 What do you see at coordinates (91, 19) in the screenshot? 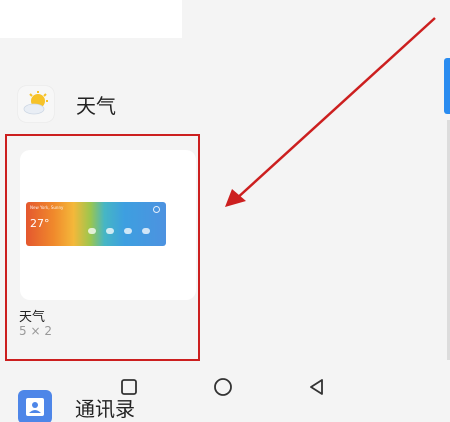
I see `previous-widget-card` at bounding box center [91, 19].